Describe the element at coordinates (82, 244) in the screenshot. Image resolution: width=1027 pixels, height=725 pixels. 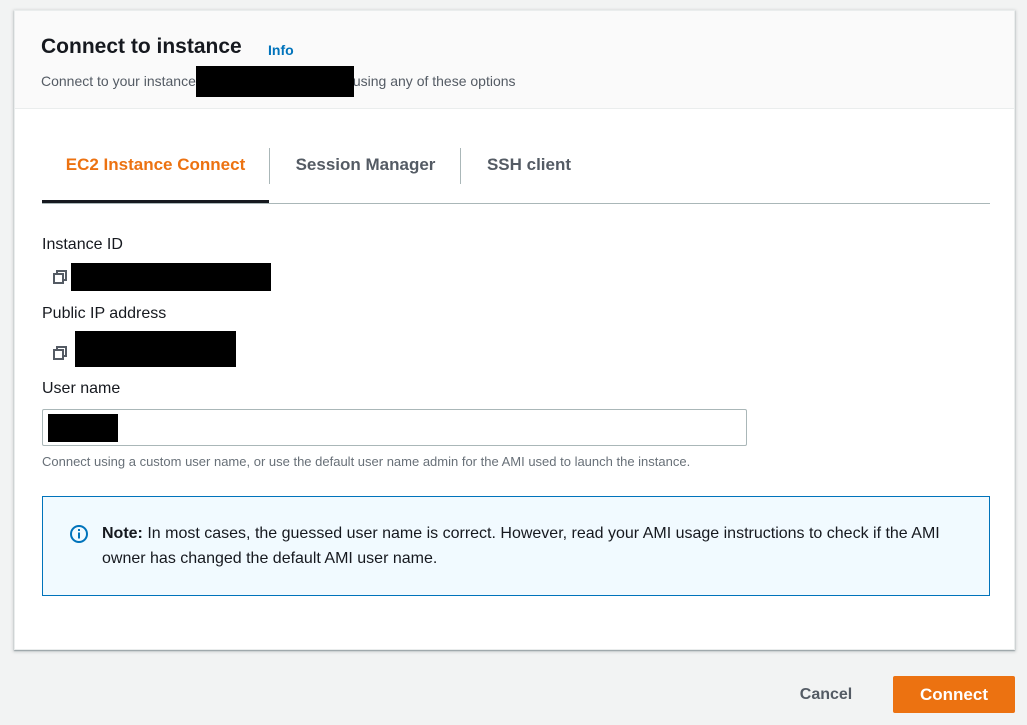
I see `instance-id-label: Instance ID` at that location.